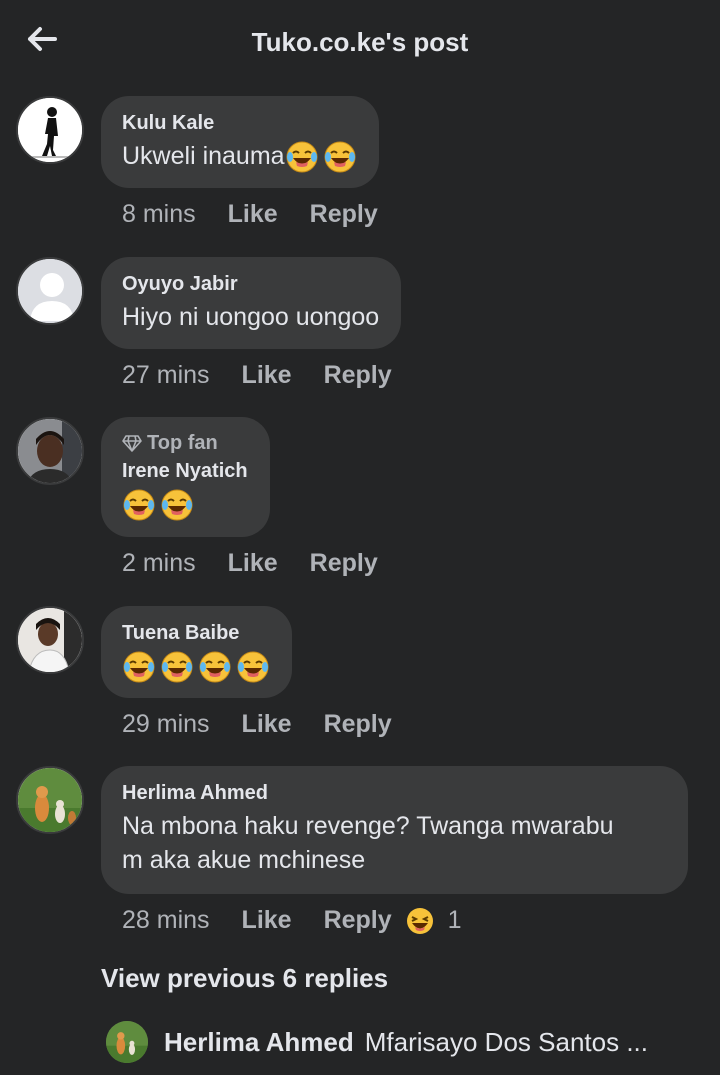 This screenshot has width=720, height=1075. What do you see at coordinates (239, 123) in the screenshot?
I see `comment-author: Kulu Kale` at bounding box center [239, 123].